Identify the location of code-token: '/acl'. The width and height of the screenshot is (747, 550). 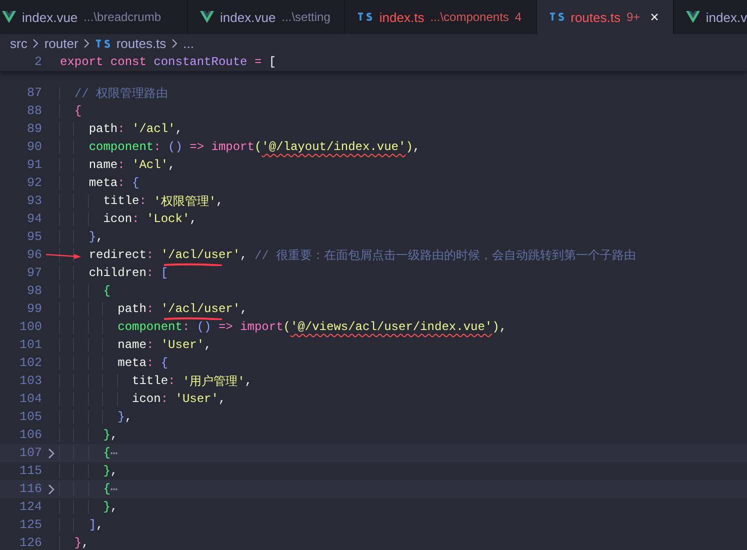
(154, 129).